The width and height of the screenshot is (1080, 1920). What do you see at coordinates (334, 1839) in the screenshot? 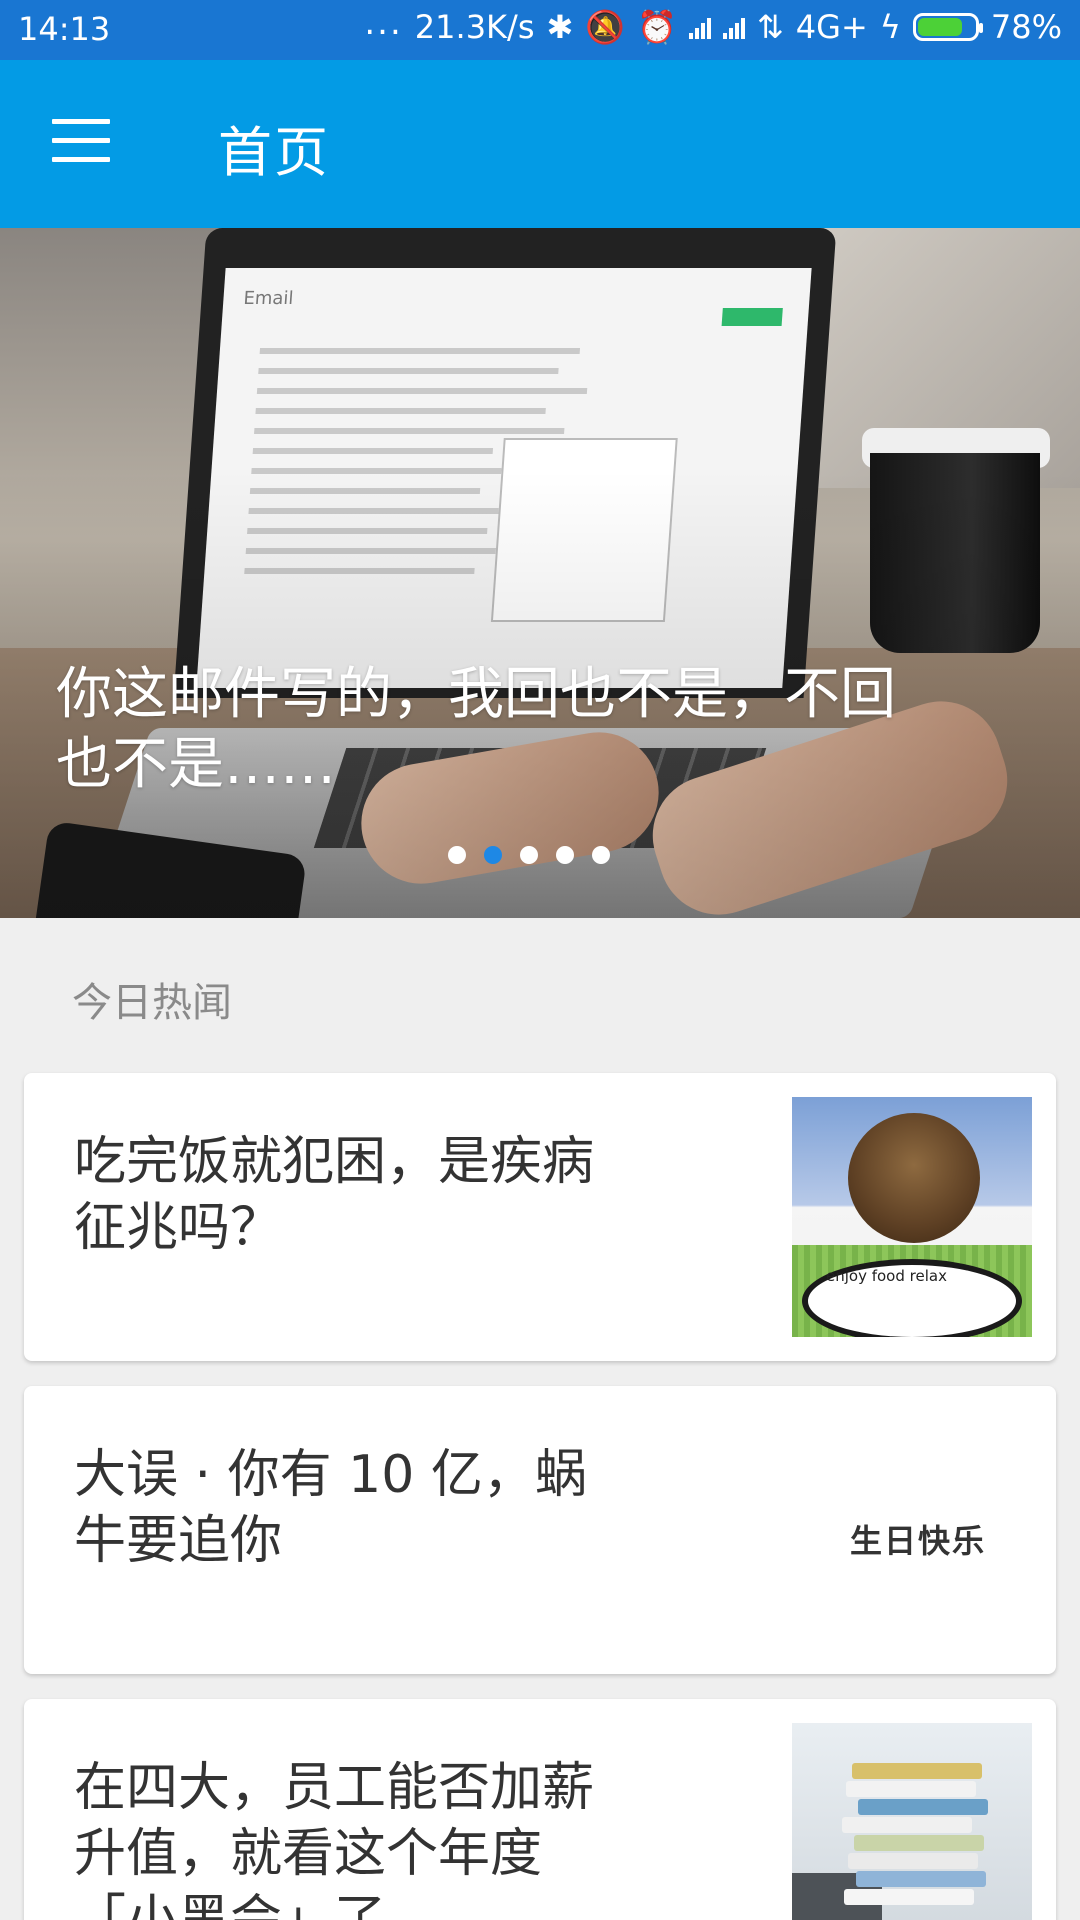
I see `news-title: 在四大，员工能否加薪升值，就看这个年度「小黑会」了` at bounding box center [334, 1839].